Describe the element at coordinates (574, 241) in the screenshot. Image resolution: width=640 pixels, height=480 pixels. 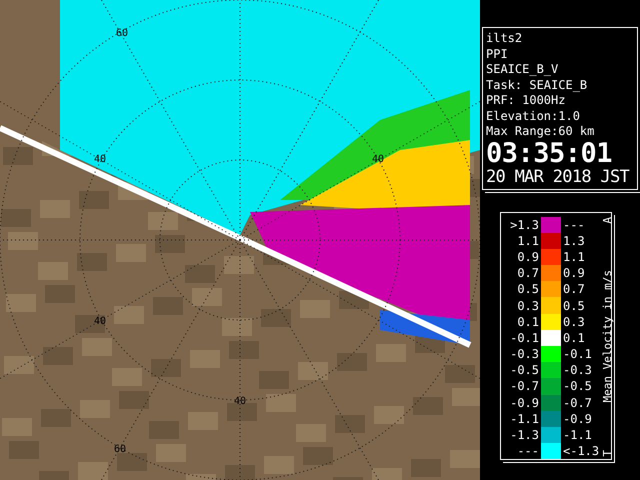
I see `legend-value: 1.3` at that location.